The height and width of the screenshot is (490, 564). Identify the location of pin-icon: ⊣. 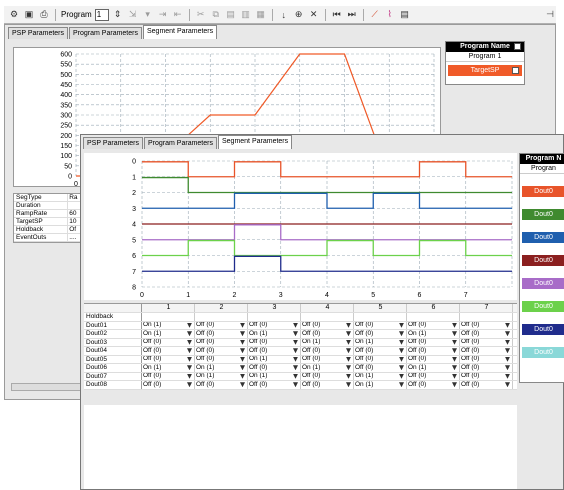
(550, 15).